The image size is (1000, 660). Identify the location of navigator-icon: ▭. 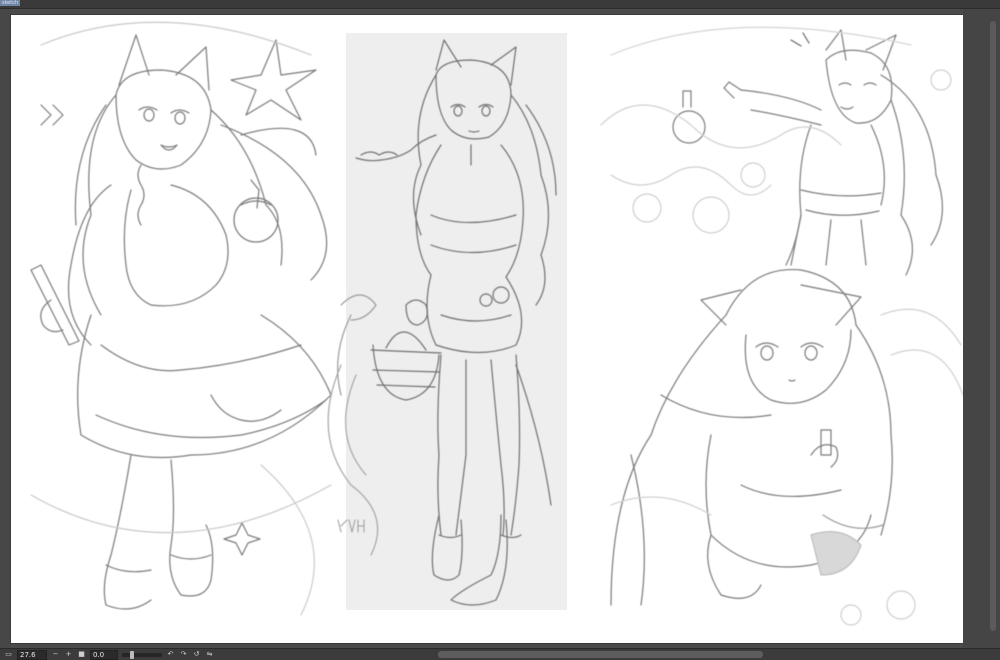
(8, 654).